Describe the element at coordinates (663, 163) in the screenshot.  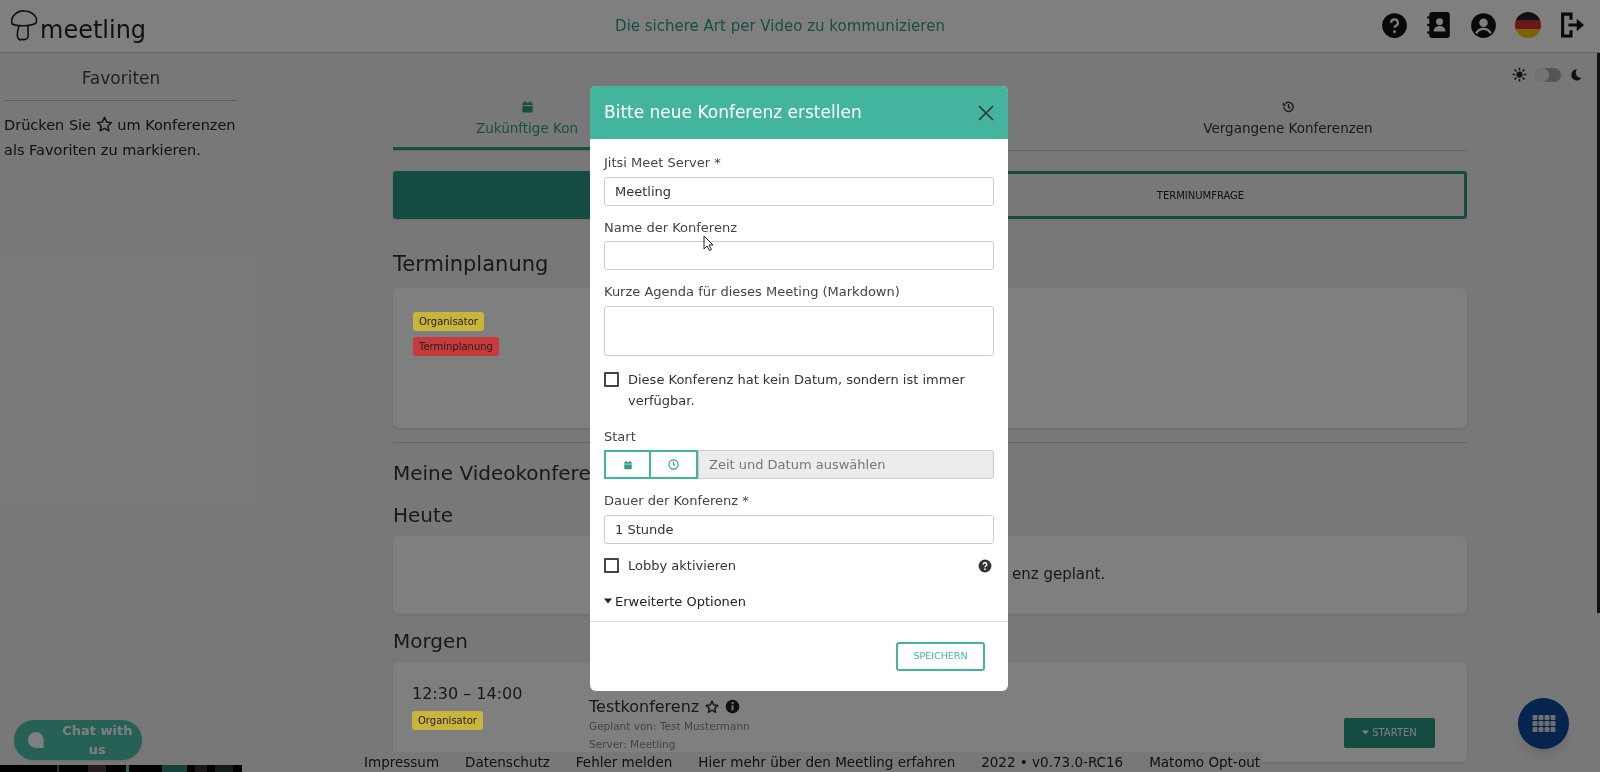
I see `field-label: Jitsi Meet Server *` at that location.